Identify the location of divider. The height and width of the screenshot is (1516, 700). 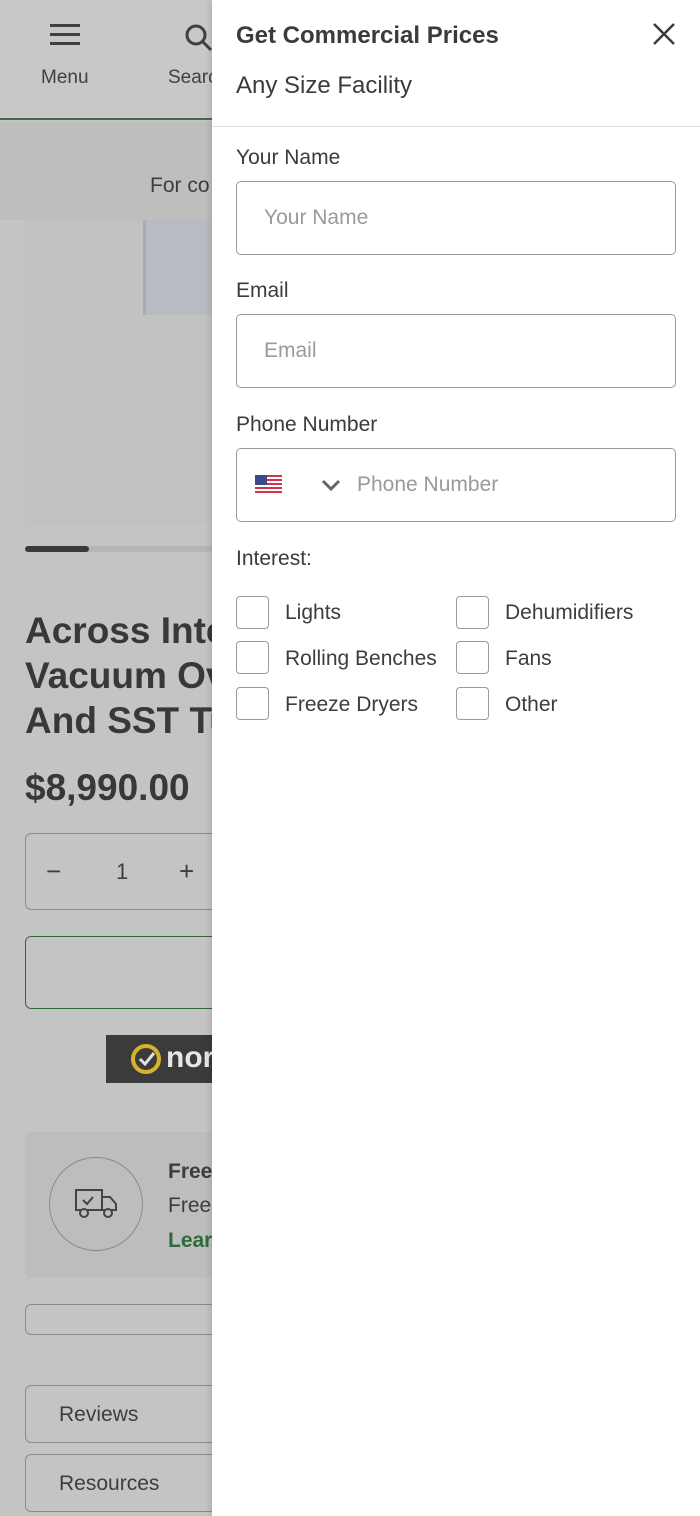
(456, 126).